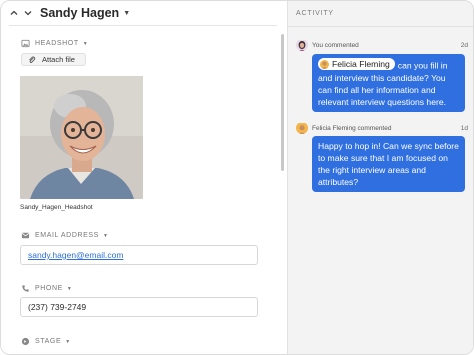 The image size is (474, 355). What do you see at coordinates (14, 13) in the screenshot?
I see `chevron-up-icon` at bounding box center [14, 13].